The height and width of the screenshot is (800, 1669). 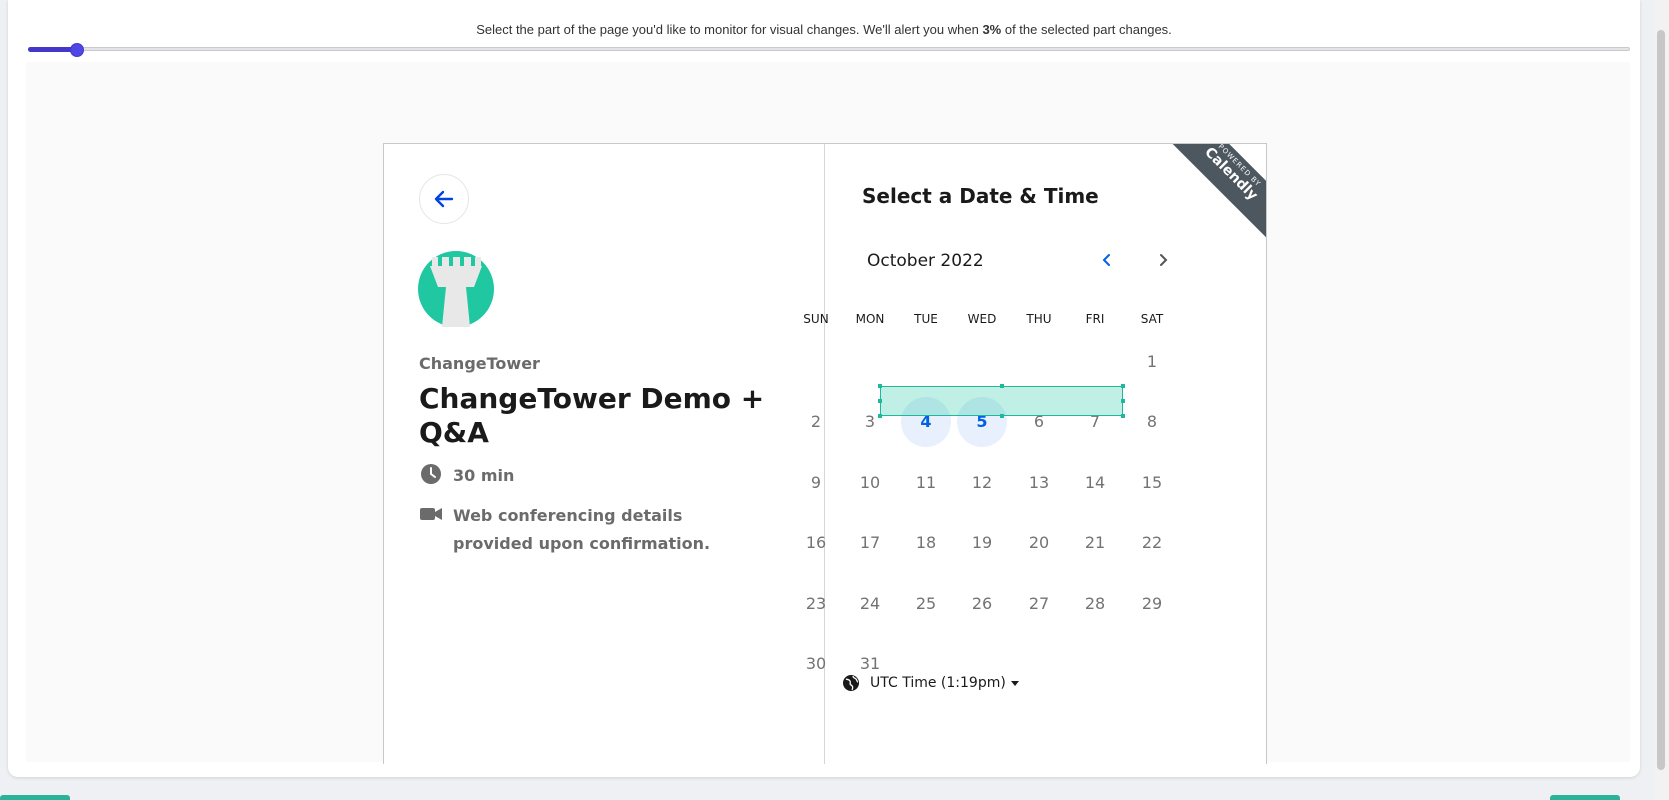 What do you see at coordinates (870, 482) in the screenshot?
I see `calendar-day: 10` at bounding box center [870, 482].